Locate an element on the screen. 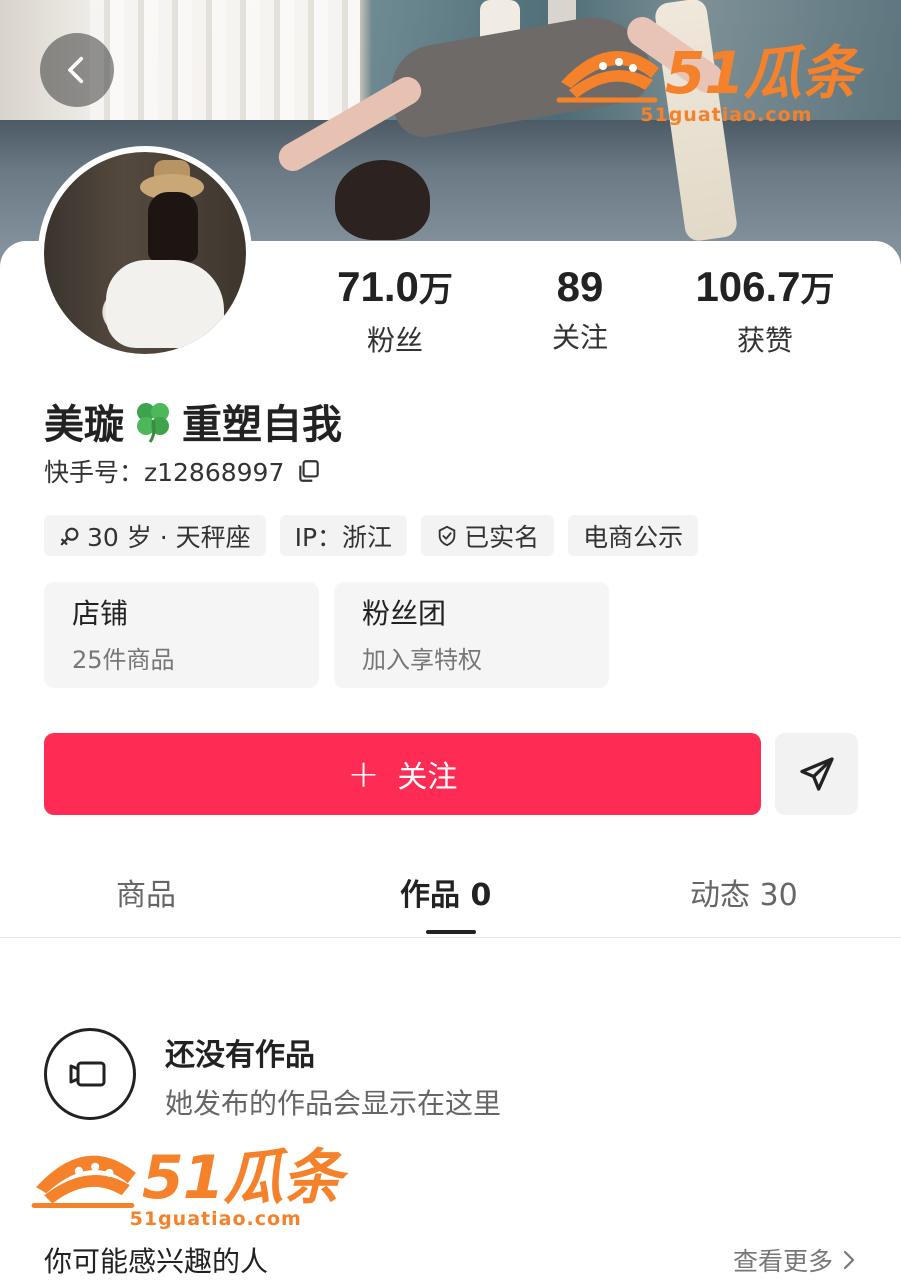 The height and width of the screenshot is (1280, 901). stat-likes: 106.7万 获赞 is located at coordinates (765, 310).